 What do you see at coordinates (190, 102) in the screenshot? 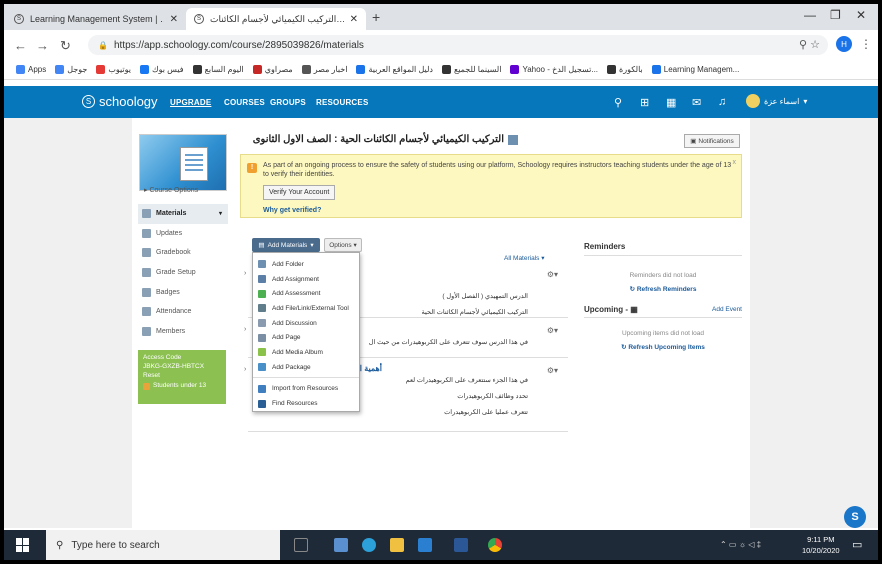
I see `nav-upgrade: UPGRADE` at bounding box center [190, 102].